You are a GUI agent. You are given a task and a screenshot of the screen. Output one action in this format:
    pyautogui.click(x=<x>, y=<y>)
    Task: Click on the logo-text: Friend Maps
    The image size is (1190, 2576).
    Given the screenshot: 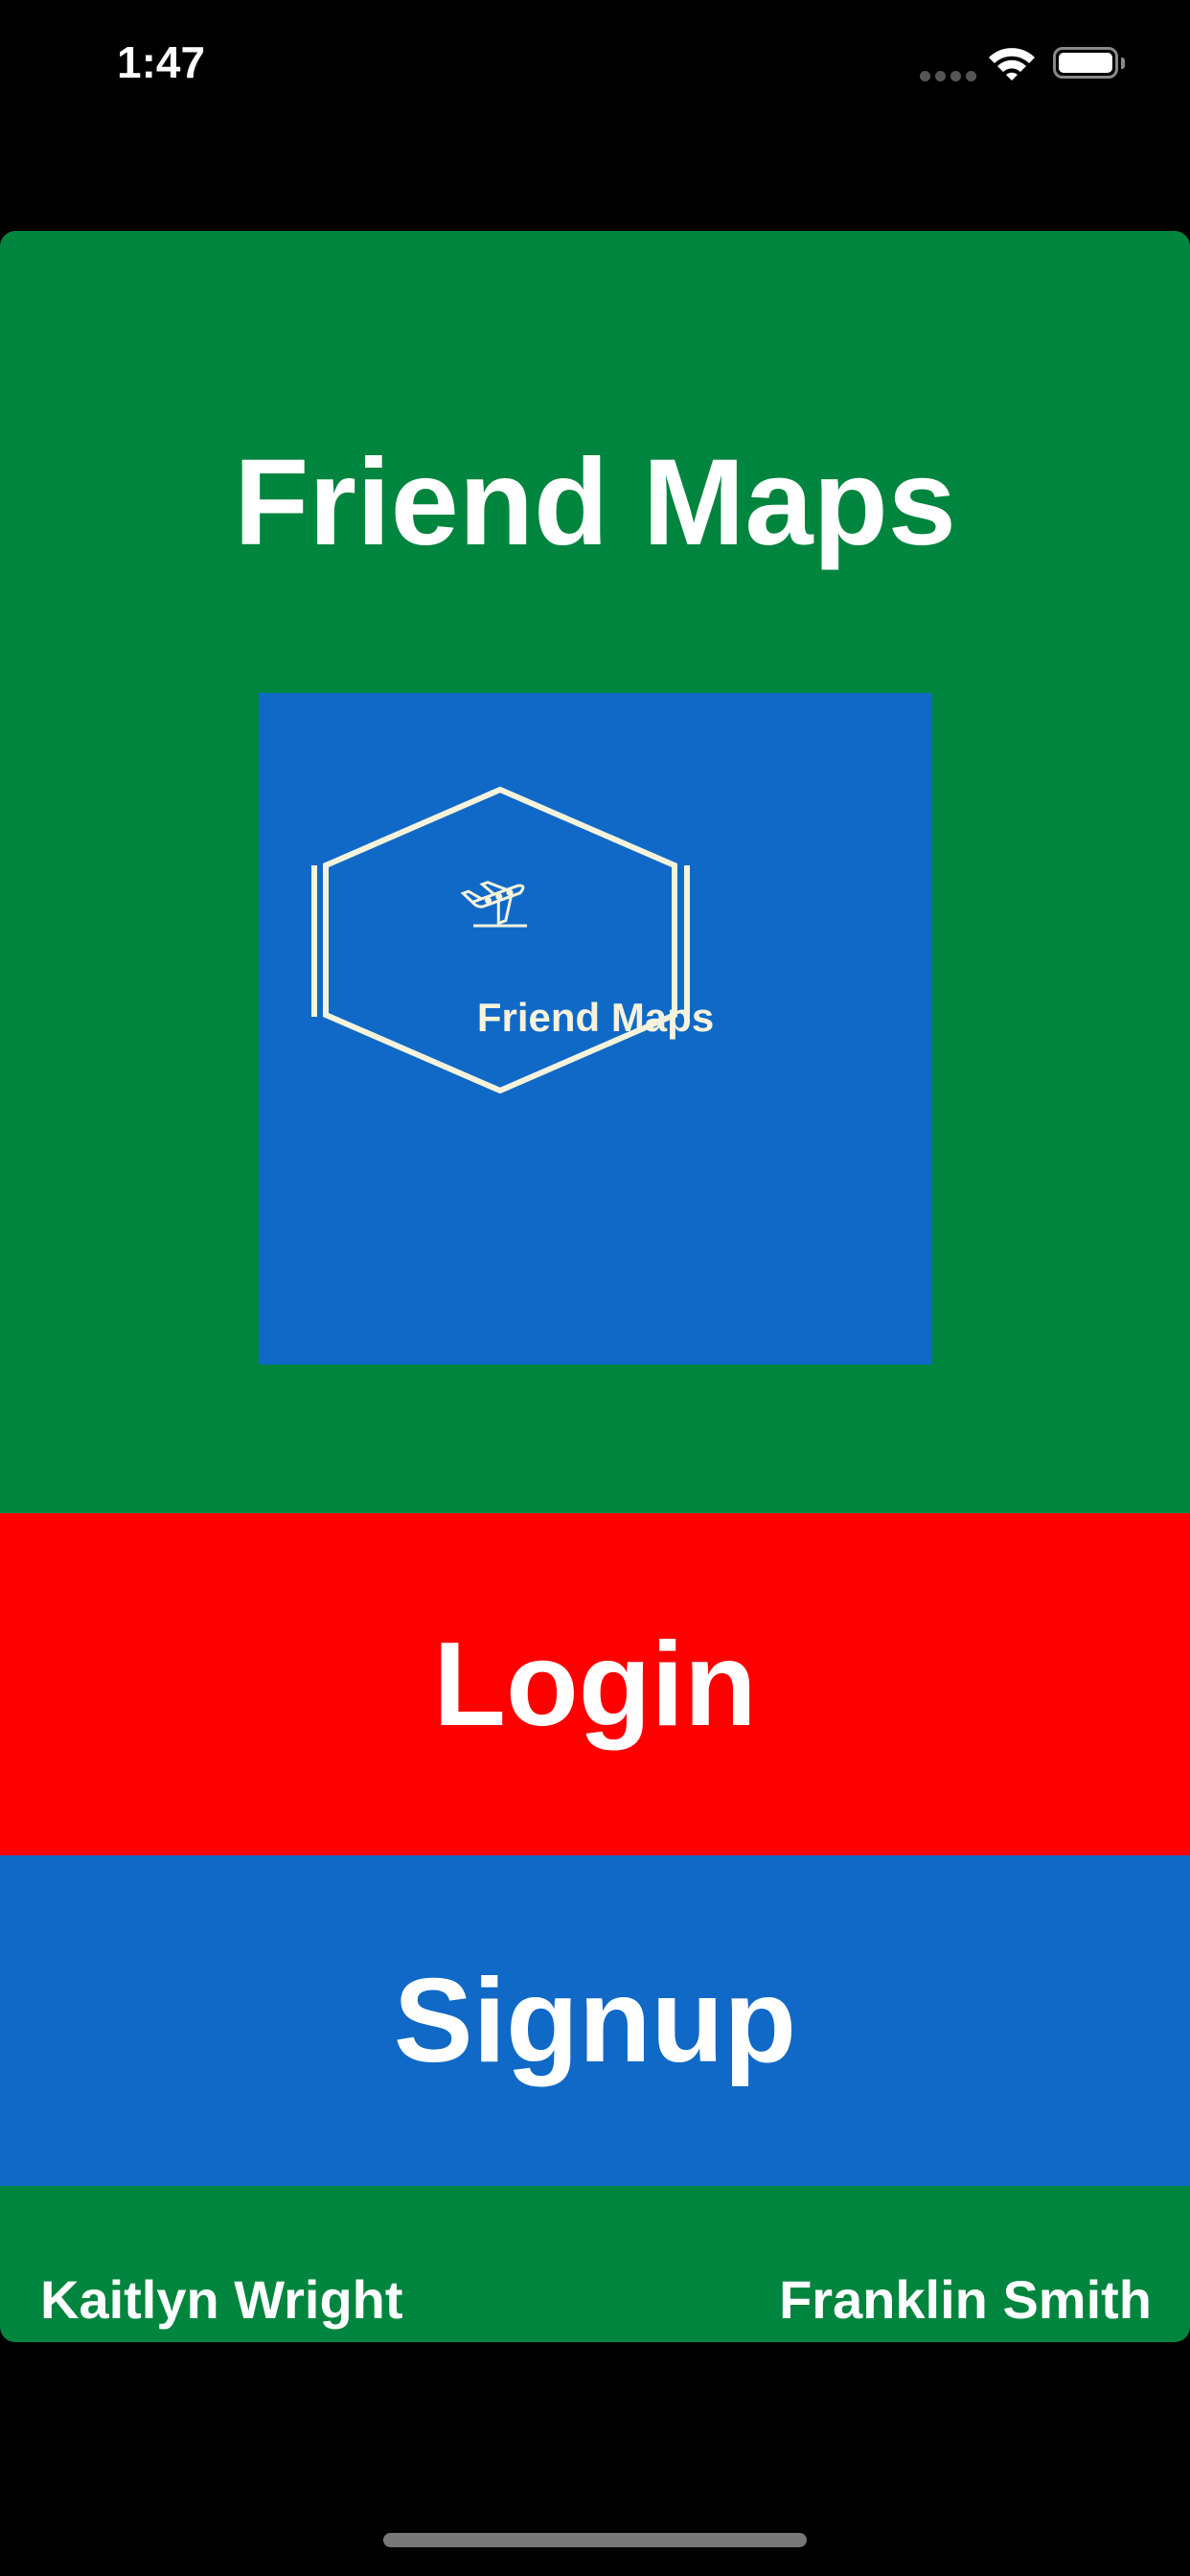 What is the action you would take?
    pyautogui.click(x=595, y=1017)
    